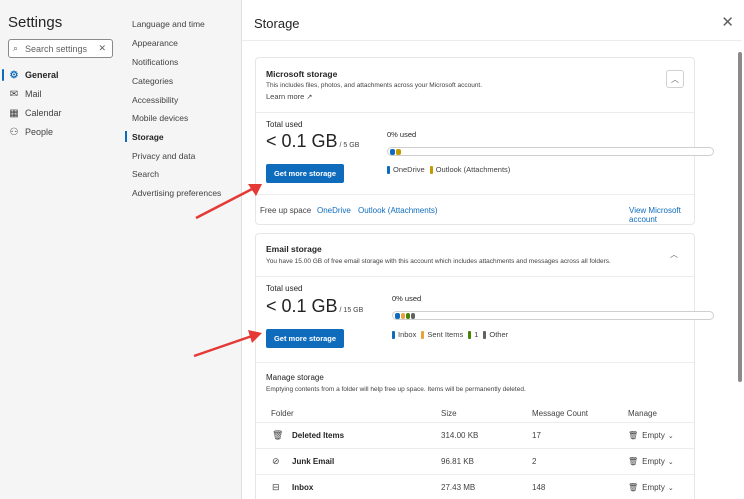 Image resolution: width=744 pixels, height=499 pixels. Describe the element at coordinates (3, 75) in the screenshot. I see `nav-selection-indicator` at that location.